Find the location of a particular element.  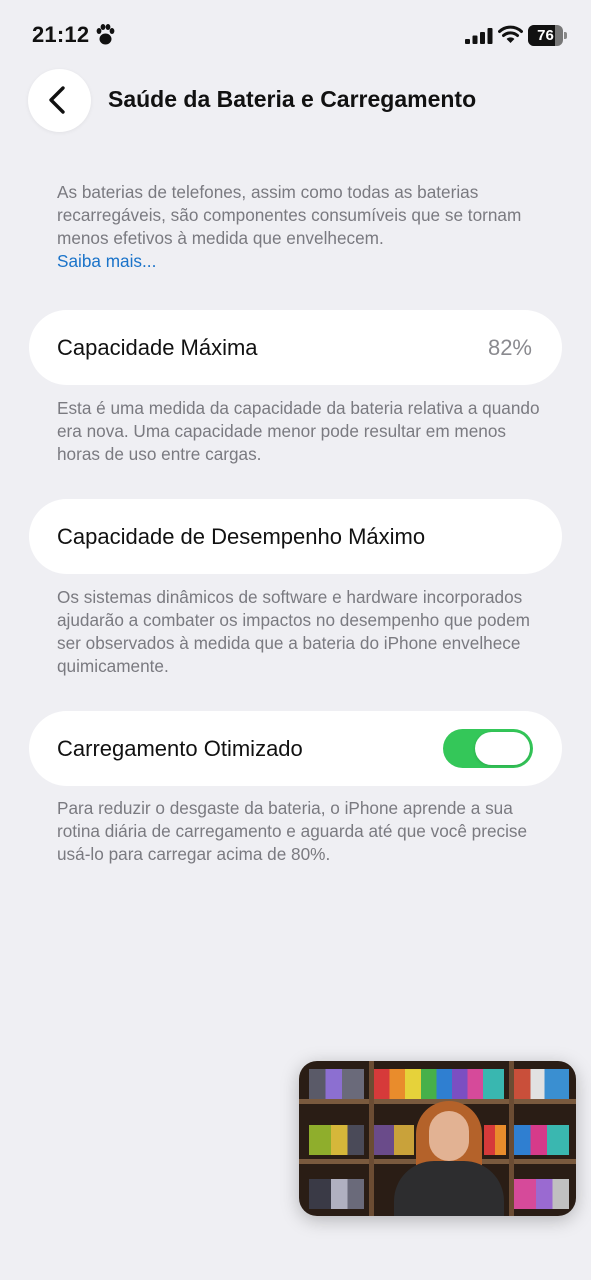

optimized-charging-toggle is located at coordinates (488, 748).